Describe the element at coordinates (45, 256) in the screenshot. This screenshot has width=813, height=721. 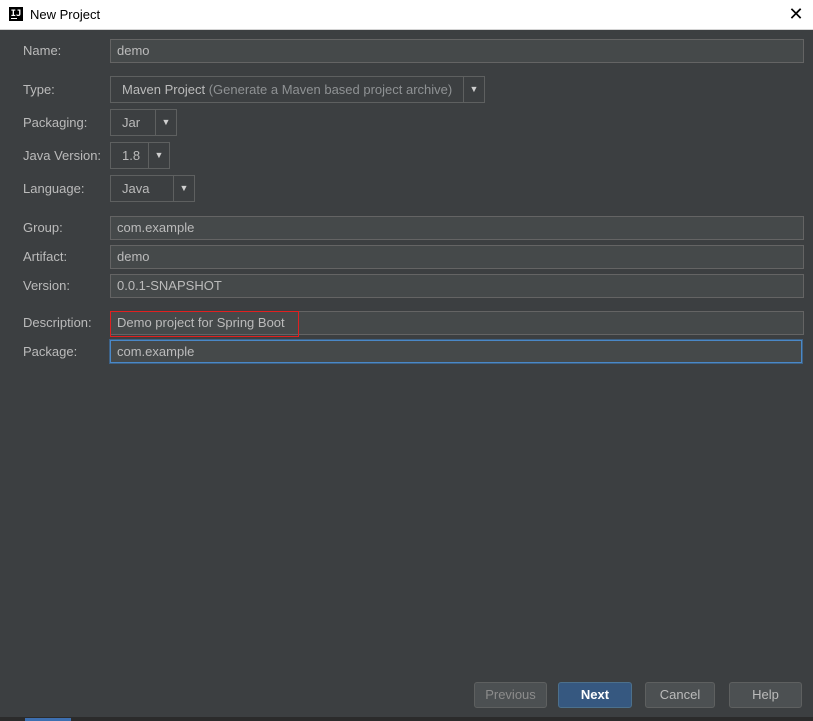
I see `artifact-label: Artifact:` at that location.